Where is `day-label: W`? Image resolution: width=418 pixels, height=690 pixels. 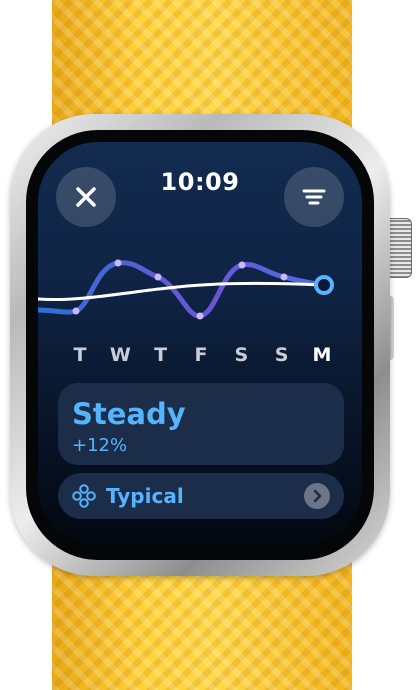
day-label: W is located at coordinates (120, 355).